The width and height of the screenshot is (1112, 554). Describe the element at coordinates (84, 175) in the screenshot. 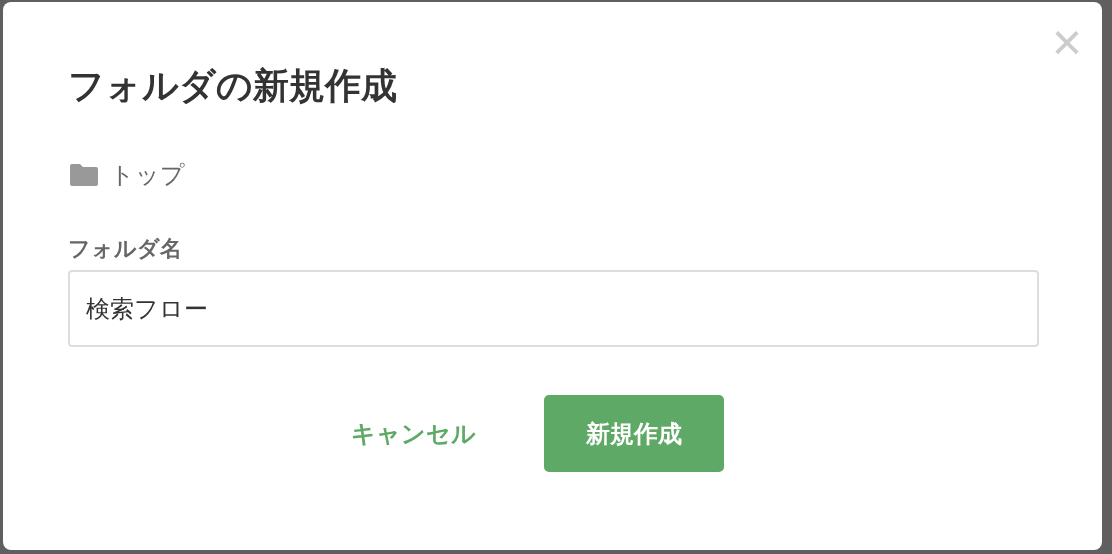

I see `folder-icon` at that location.